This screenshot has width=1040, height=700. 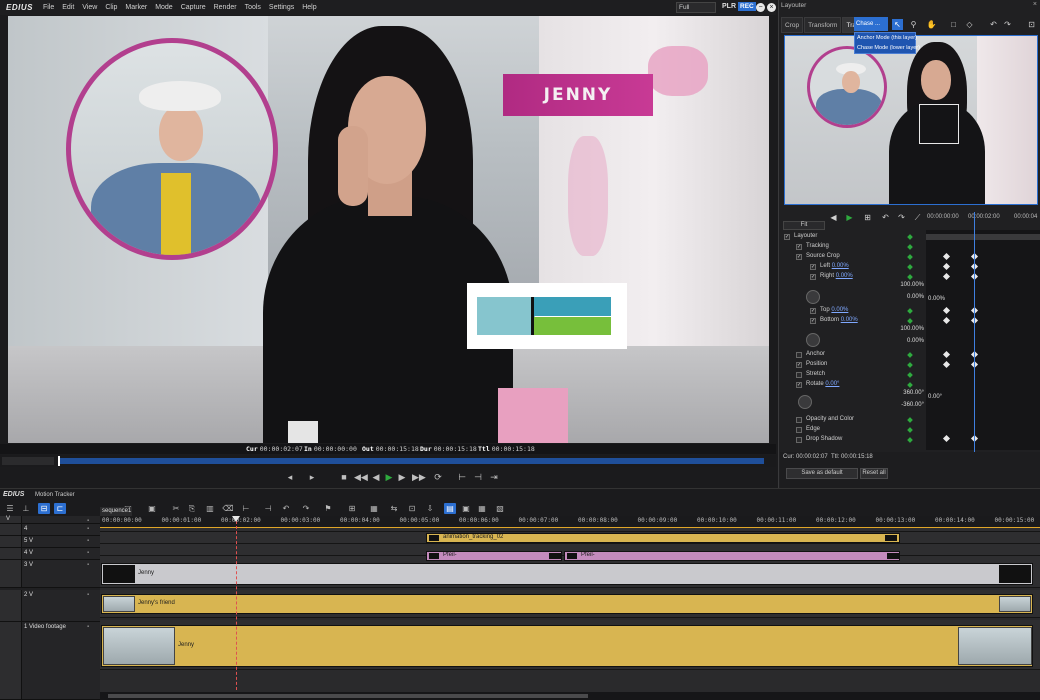 What do you see at coordinates (823, 25) in the screenshot?
I see `tab-transform: Transform` at bounding box center [823, 25].